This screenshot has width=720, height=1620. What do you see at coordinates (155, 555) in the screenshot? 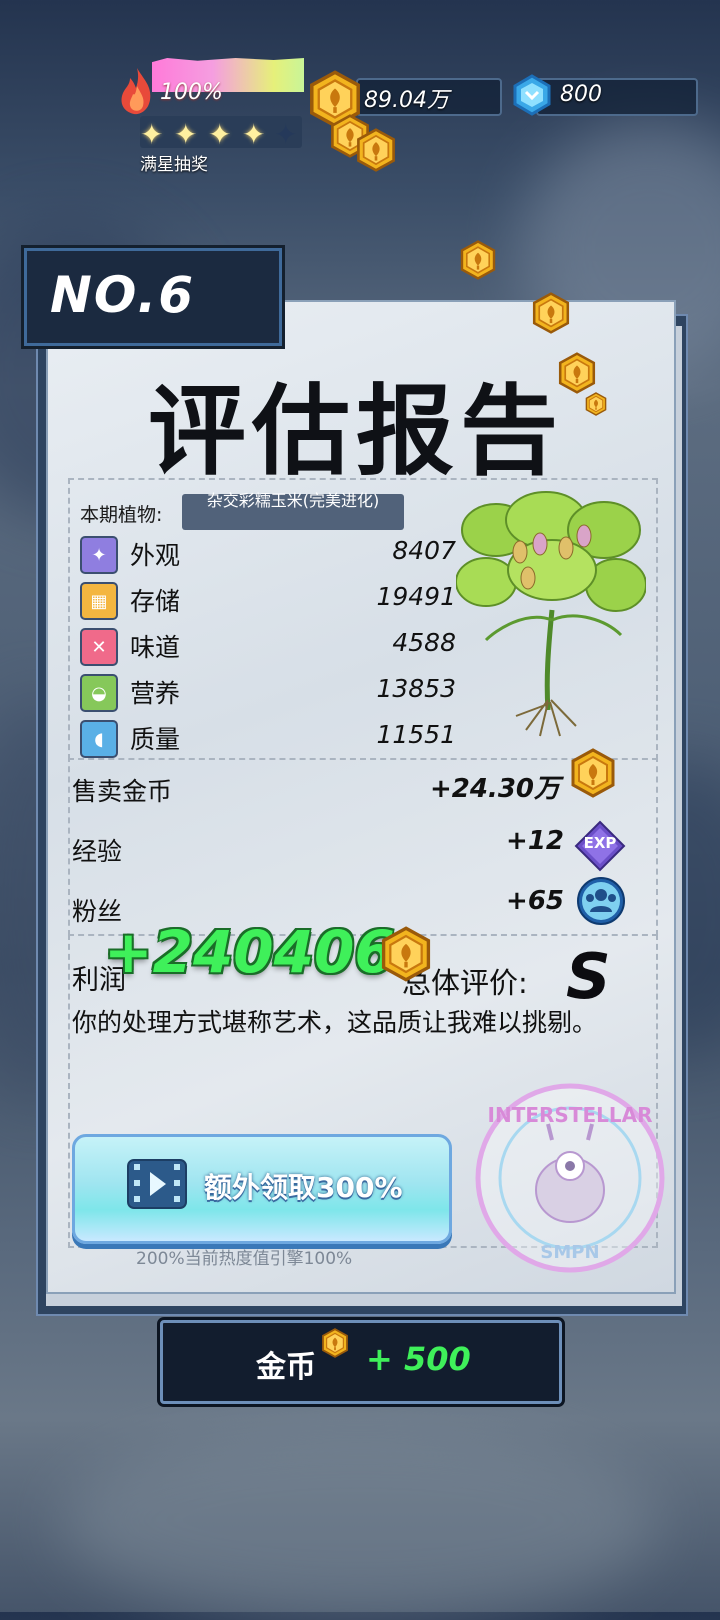
I see `stat-label-appearance: 外观` at bounding box center [155, 555].